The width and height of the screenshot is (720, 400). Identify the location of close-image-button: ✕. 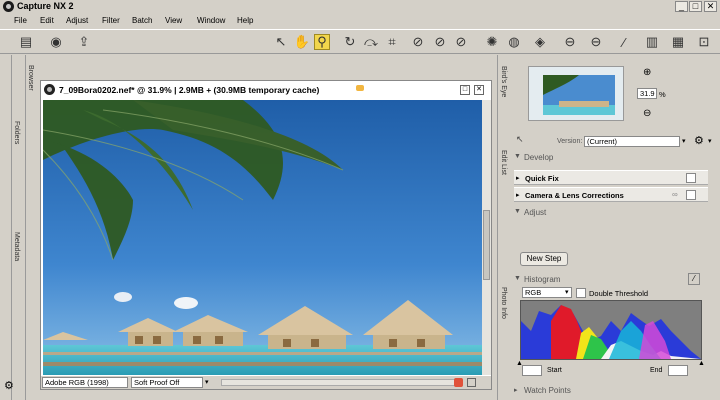
(479, 90).